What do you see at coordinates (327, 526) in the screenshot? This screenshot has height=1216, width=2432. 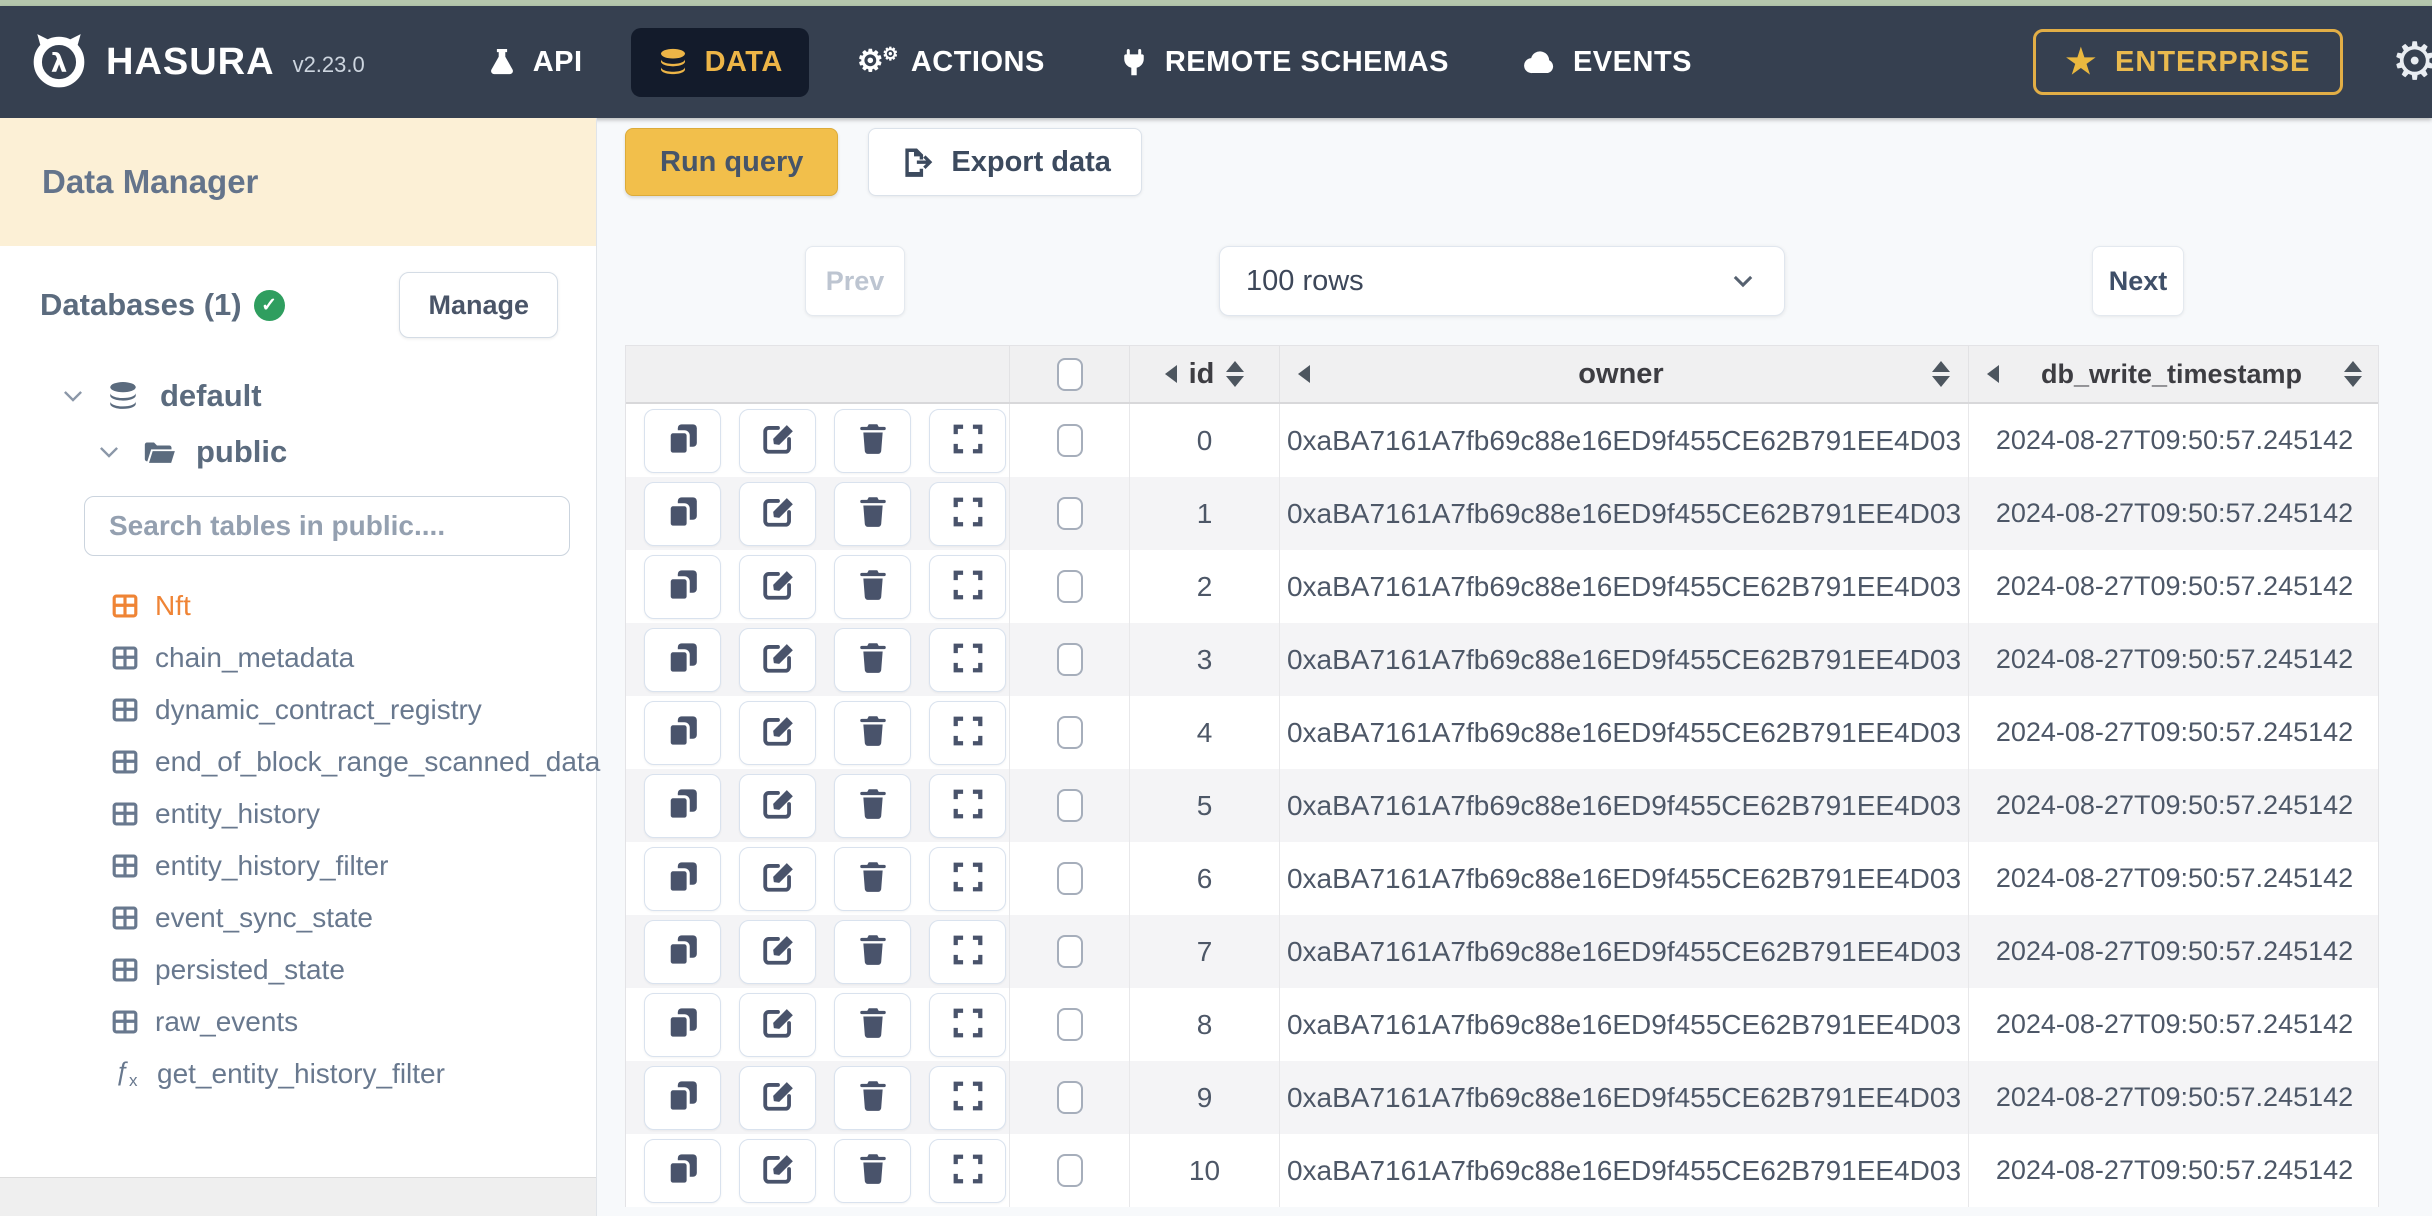 I see `search-tables-input` at bounding box center [327, 526].